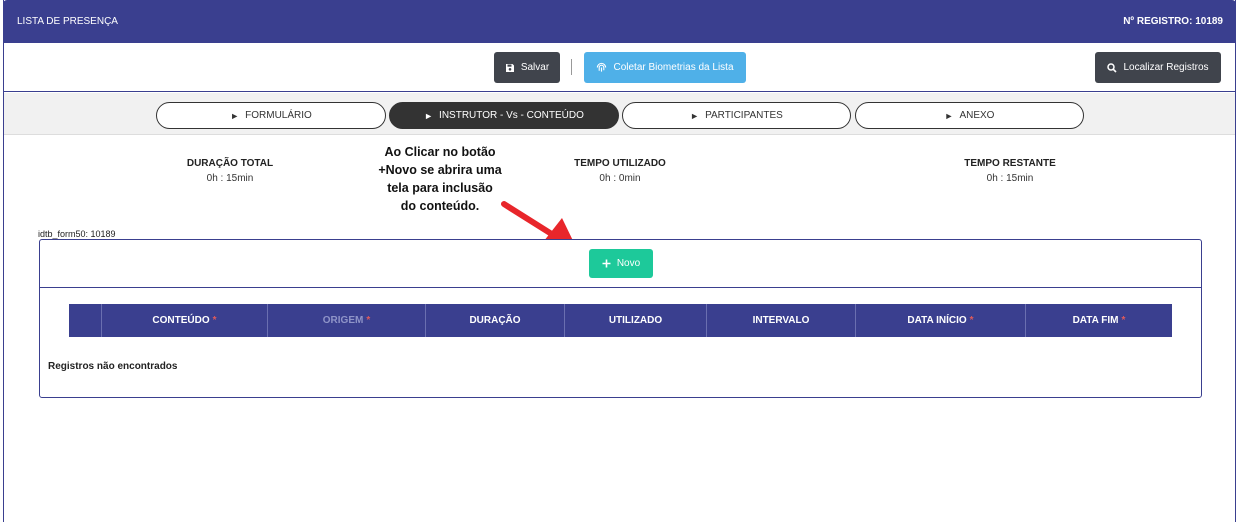  Describe the element at coordinates (619, 21) in the screenshot. I see `top-header: LISTA DE PRESENÇA Nº REGISTRO: 10189` at that location.